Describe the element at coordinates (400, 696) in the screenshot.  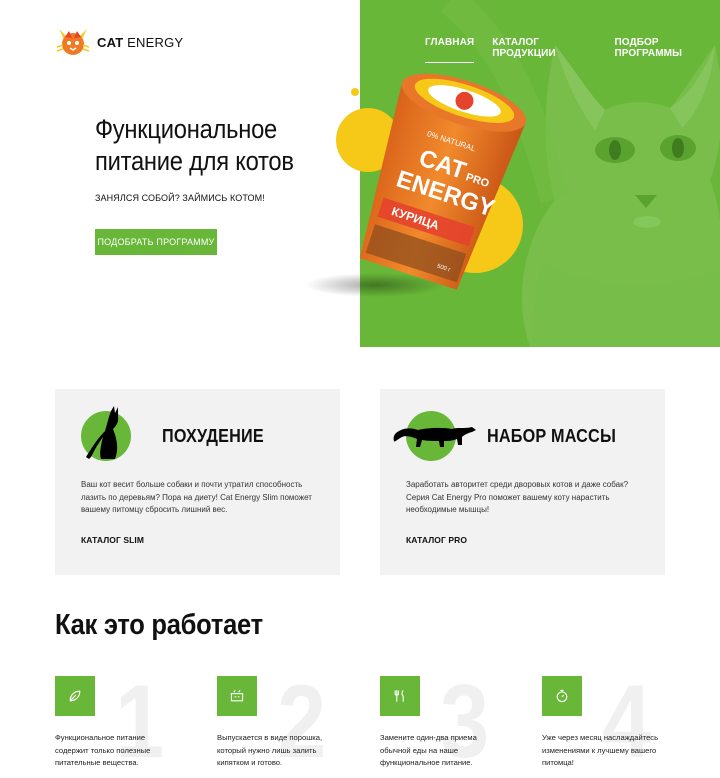
I see `cutlery-icon` at that location.